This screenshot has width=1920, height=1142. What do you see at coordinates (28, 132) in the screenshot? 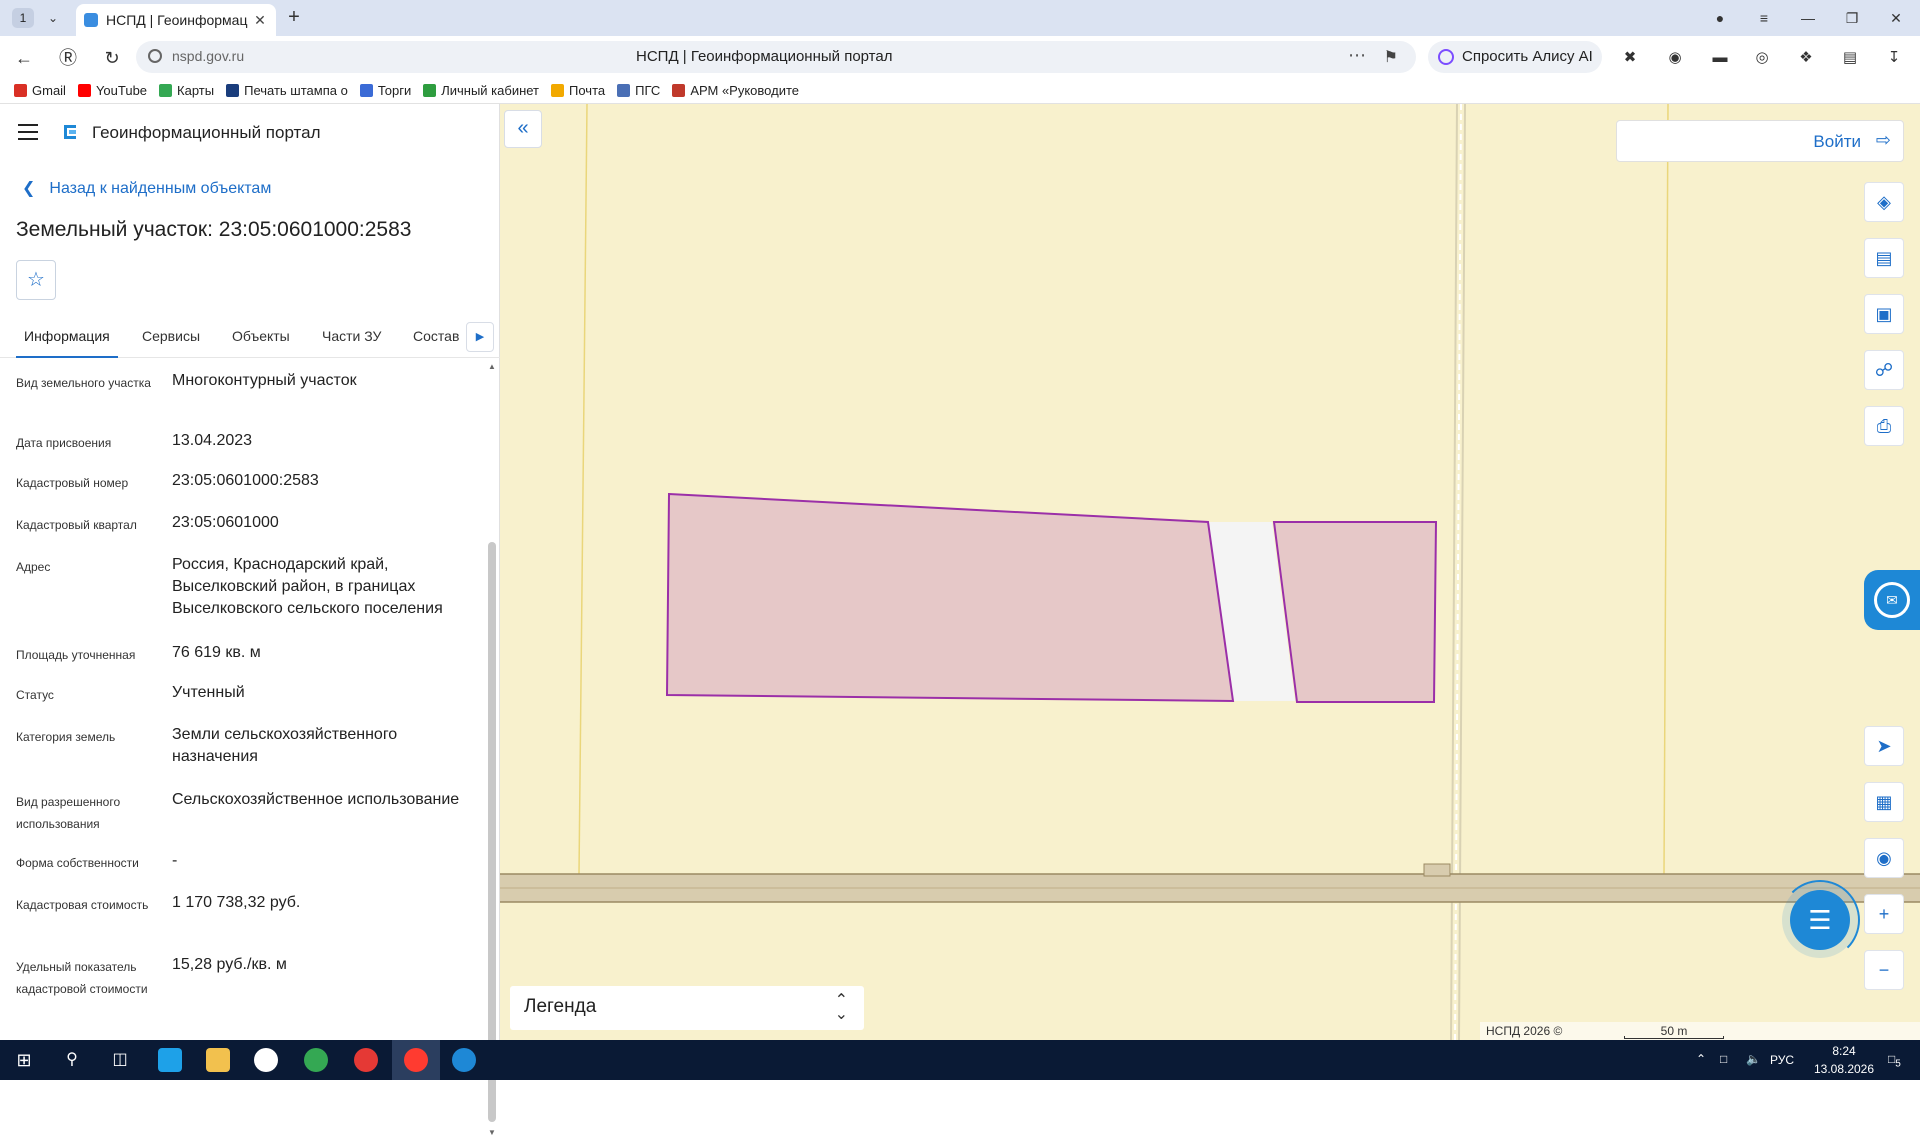
I see `hamburger-menu-icon` at bounding box center [28, 132].